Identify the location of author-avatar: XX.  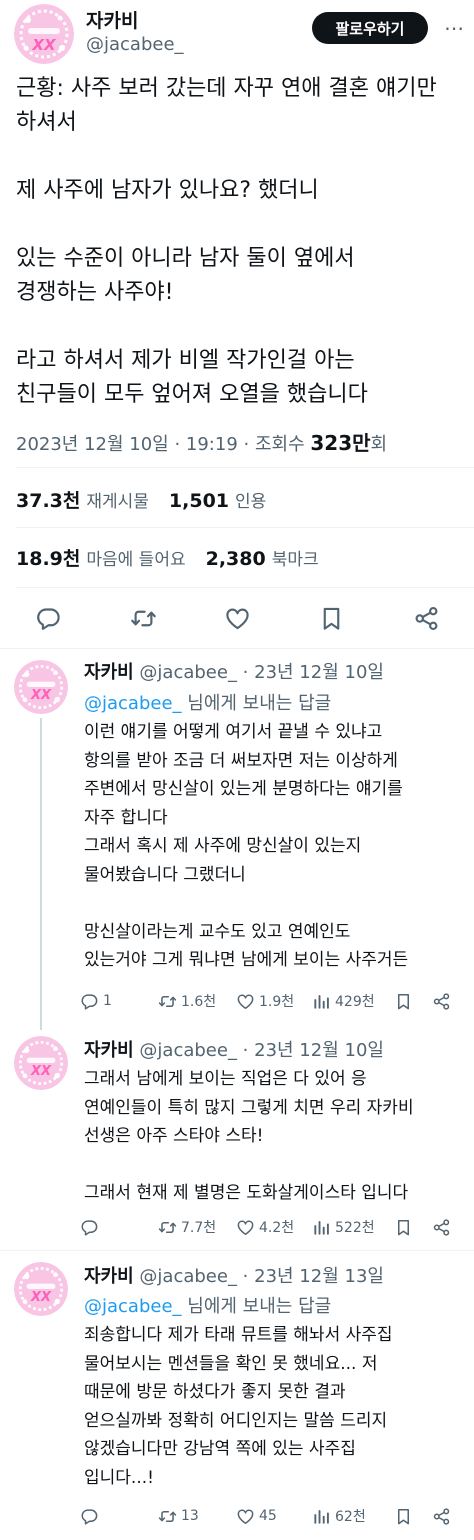
(44, 34).